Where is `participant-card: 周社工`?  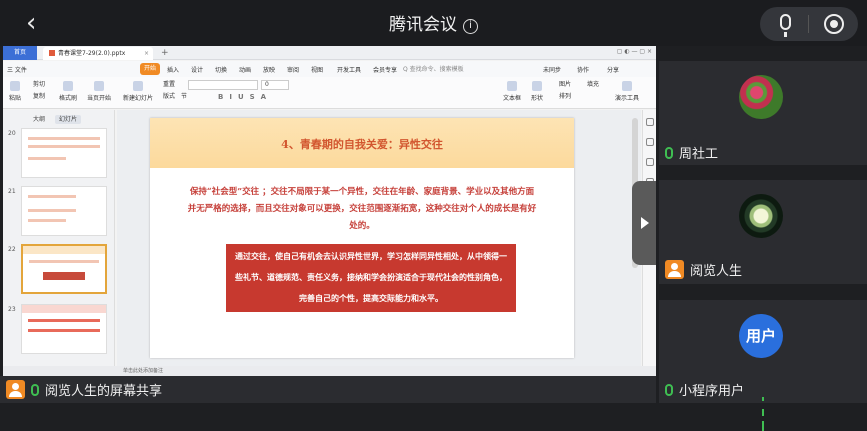
participant-card: 周社工 is located at coordinates (763, 113).